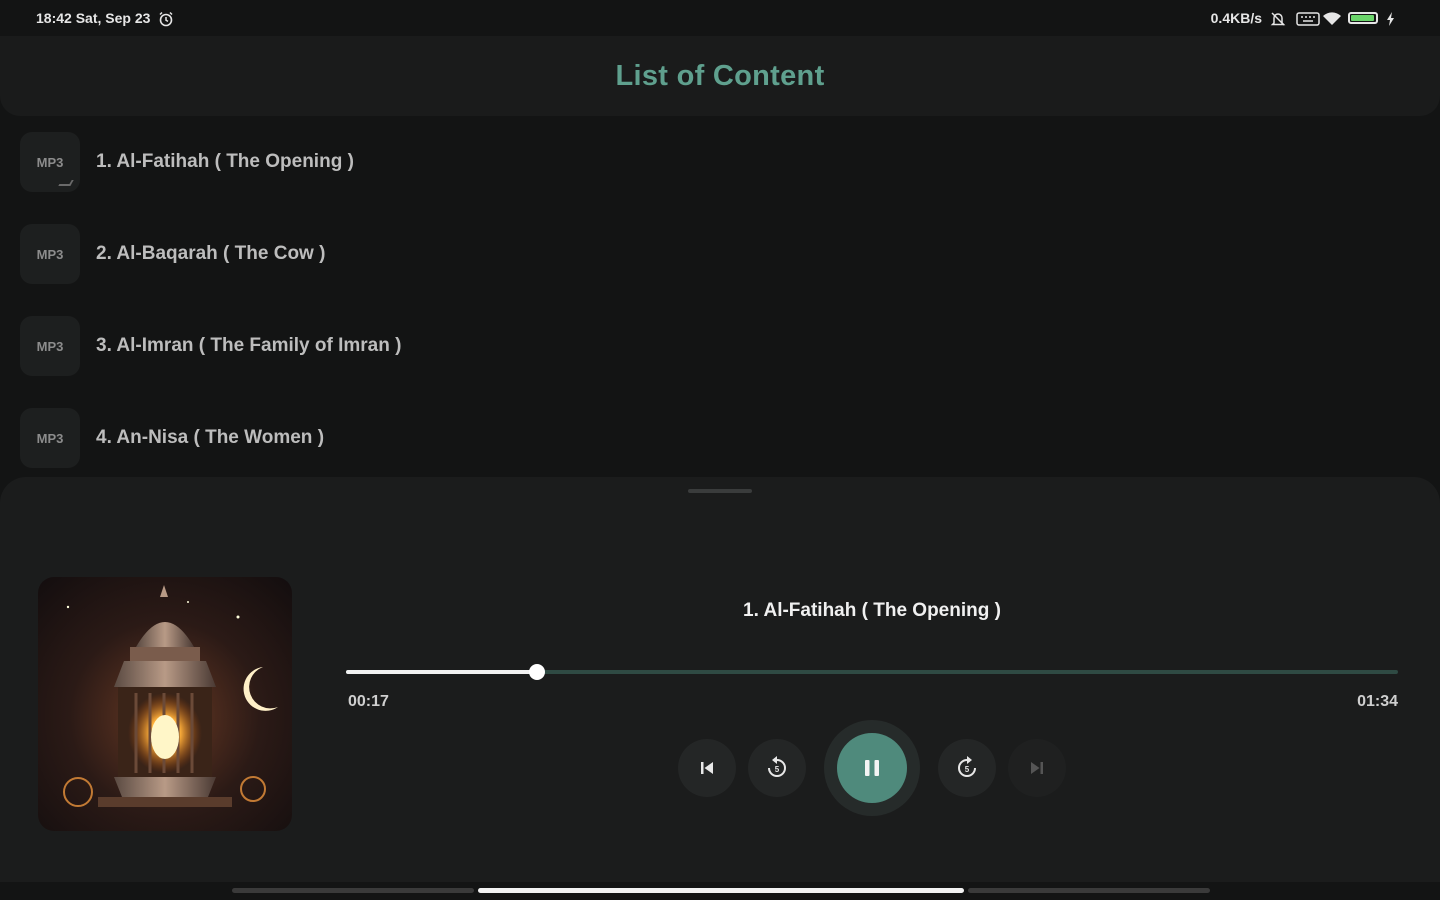 The height and width of the screenshot is (900, 1440). Describe the element at coordinates (225, 161) in the screenshot. I see `list-item-title: 1. Al-Fatihah ( The Opening )` at that location.